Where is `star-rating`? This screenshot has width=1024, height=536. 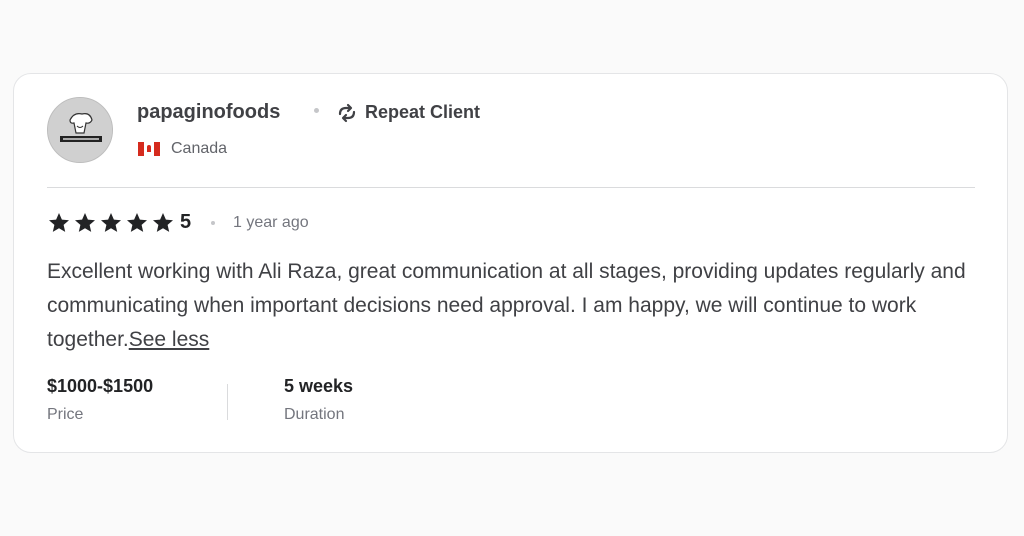 star-rating is located at coordinates (111, 223).